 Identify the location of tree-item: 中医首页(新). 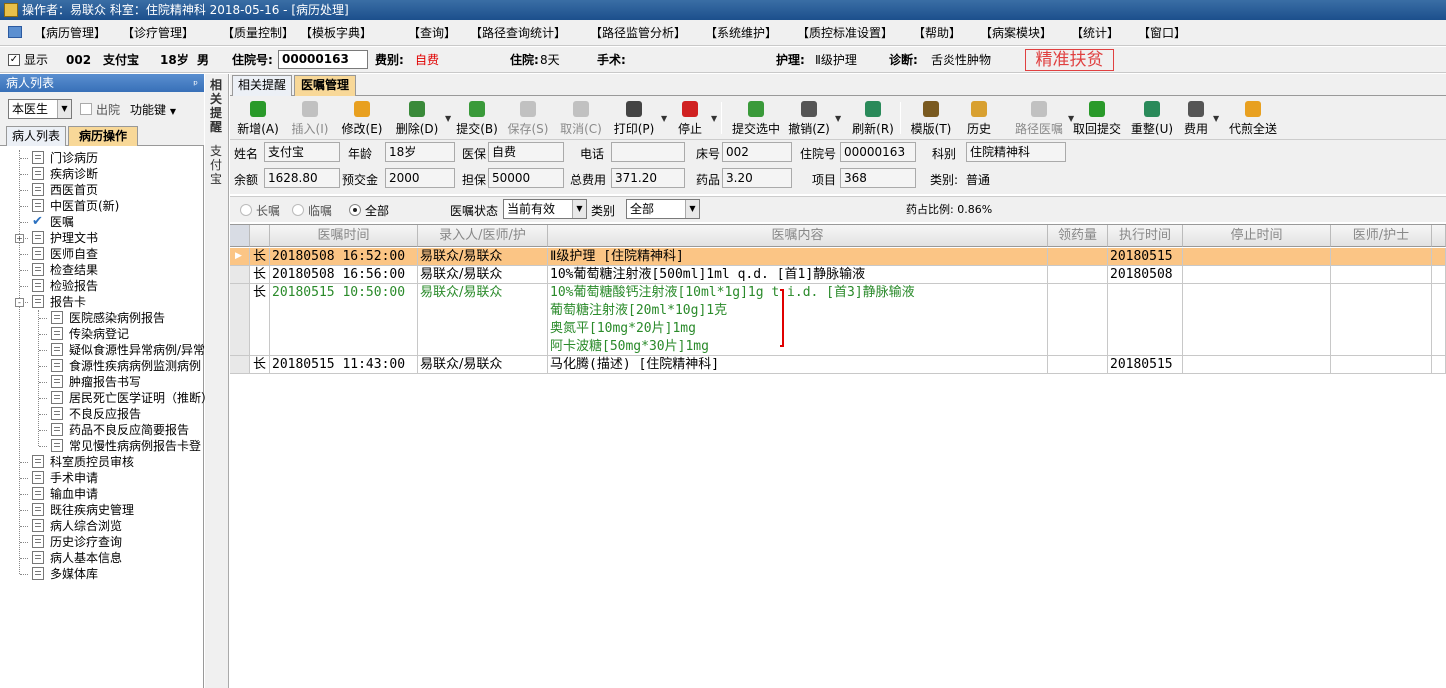
(102, 206).